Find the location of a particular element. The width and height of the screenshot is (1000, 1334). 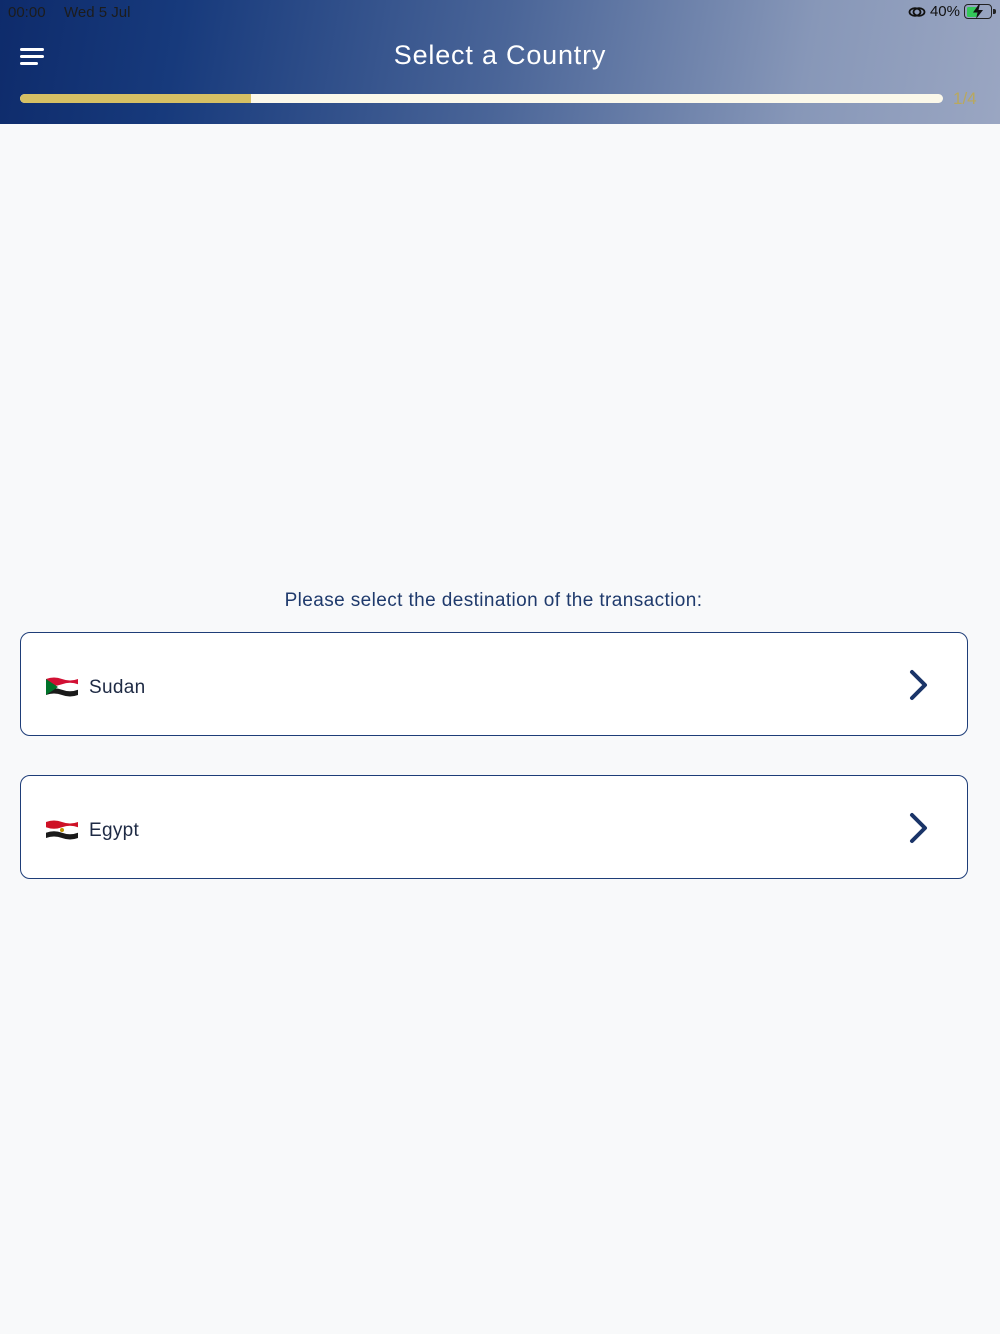

status-time: 00:00 is located at coordinates (27, 12).